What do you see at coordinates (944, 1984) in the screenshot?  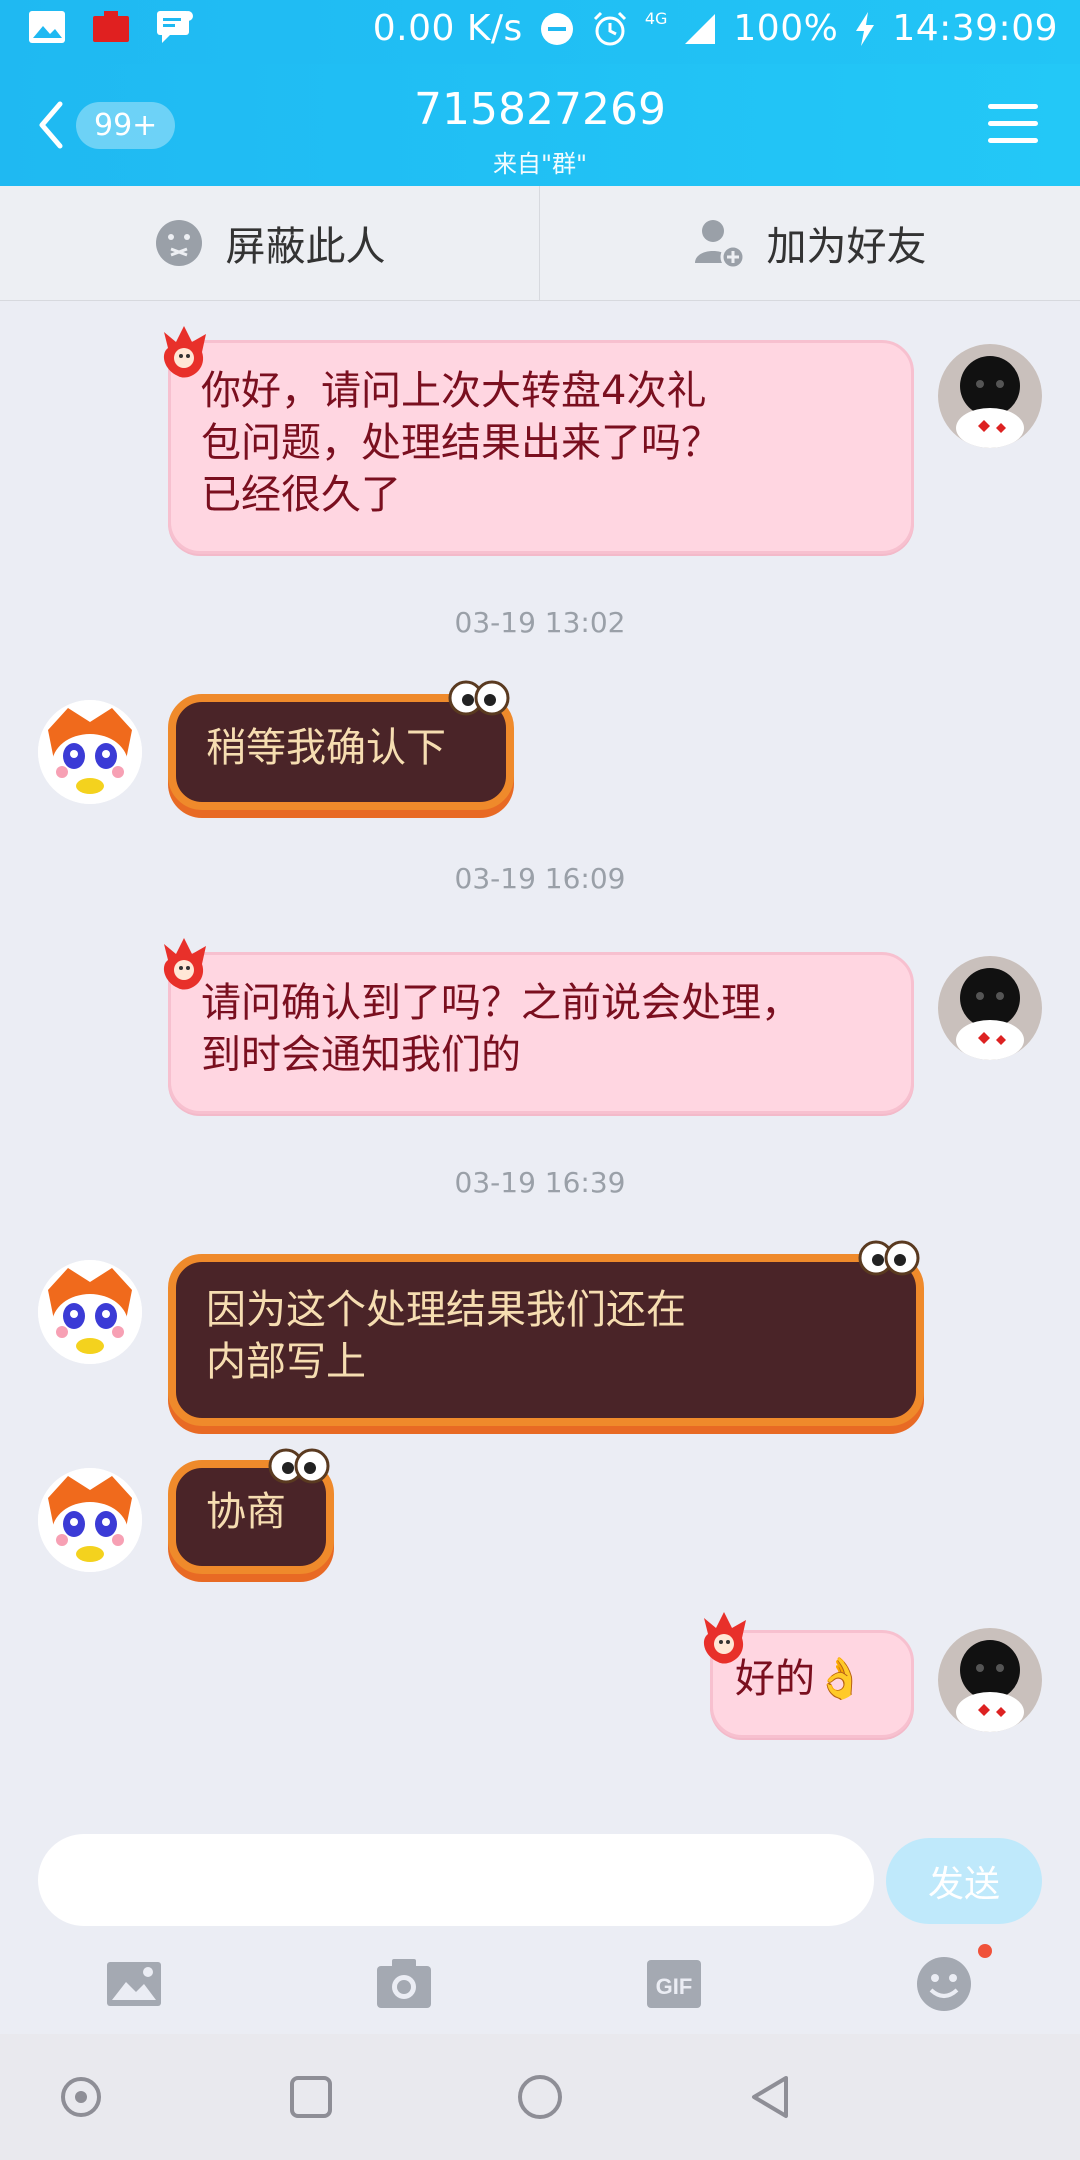 I see `emoji-icon` at bounding box center [944, 1984].